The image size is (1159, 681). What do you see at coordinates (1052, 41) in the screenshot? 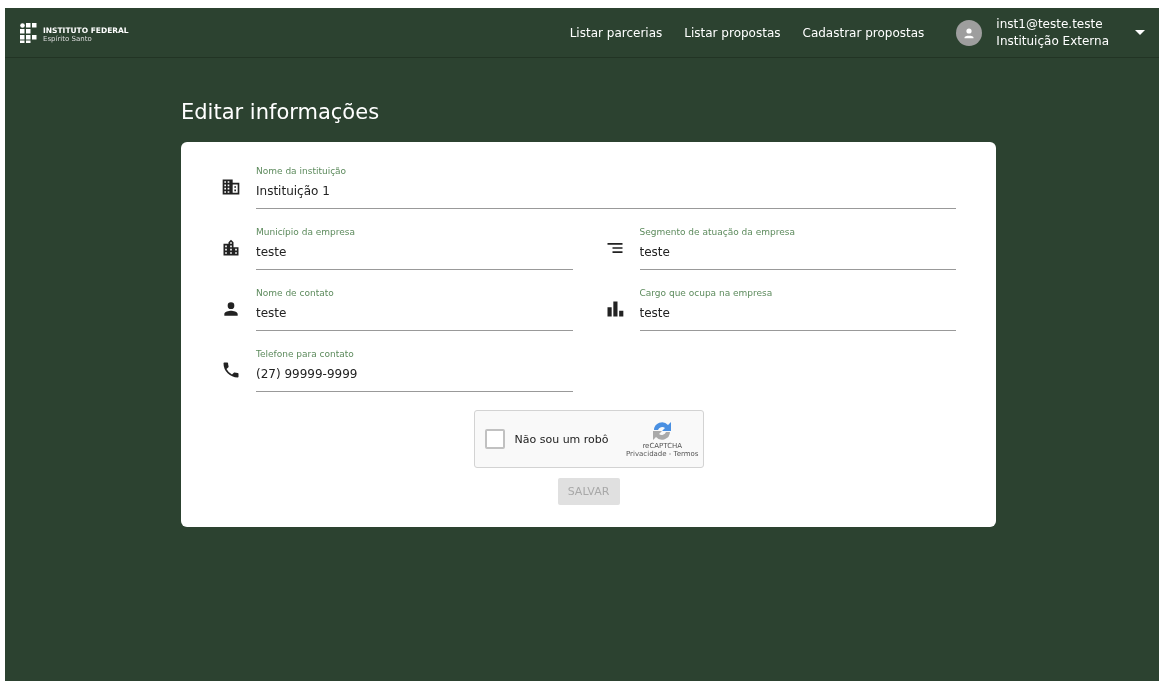
I see `user-role: Instituição Externa` at bounding box center [1052, 41].